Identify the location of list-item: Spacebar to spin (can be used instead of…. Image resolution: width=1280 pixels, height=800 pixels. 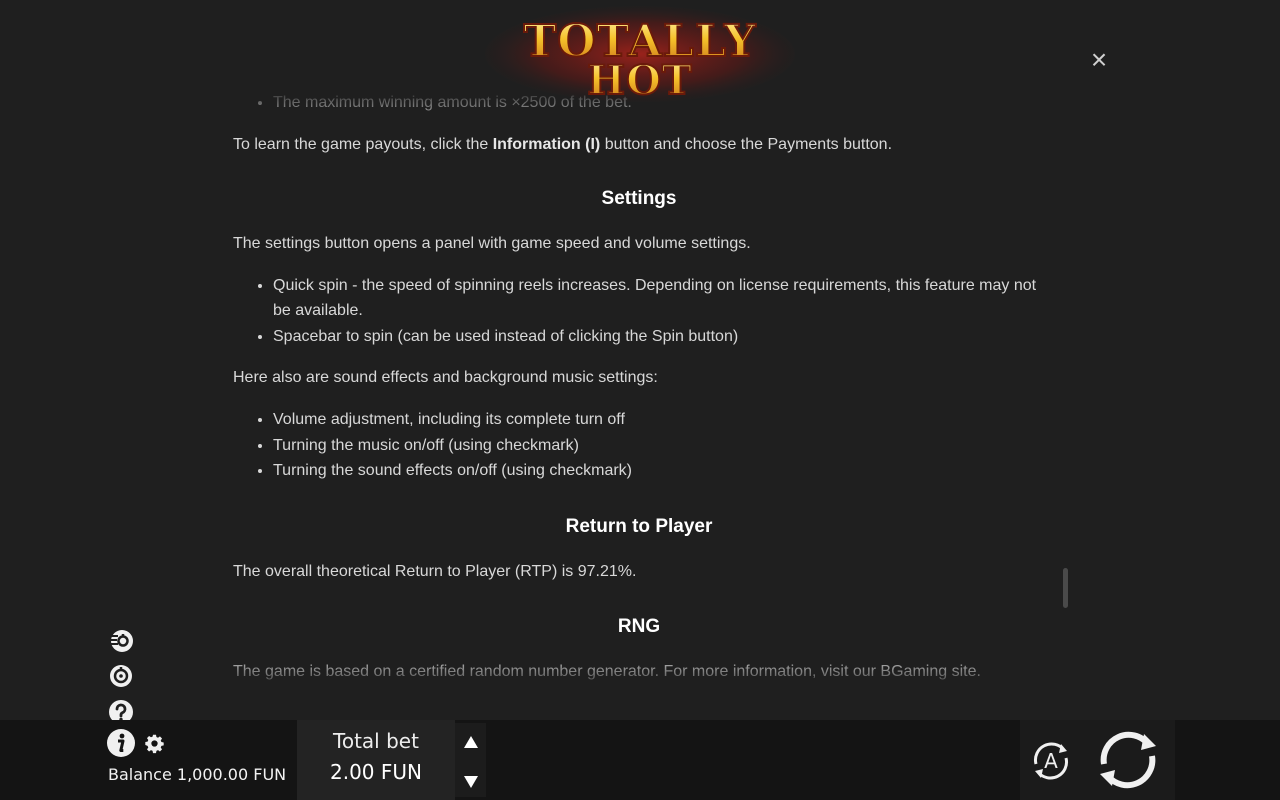
(659, 337).